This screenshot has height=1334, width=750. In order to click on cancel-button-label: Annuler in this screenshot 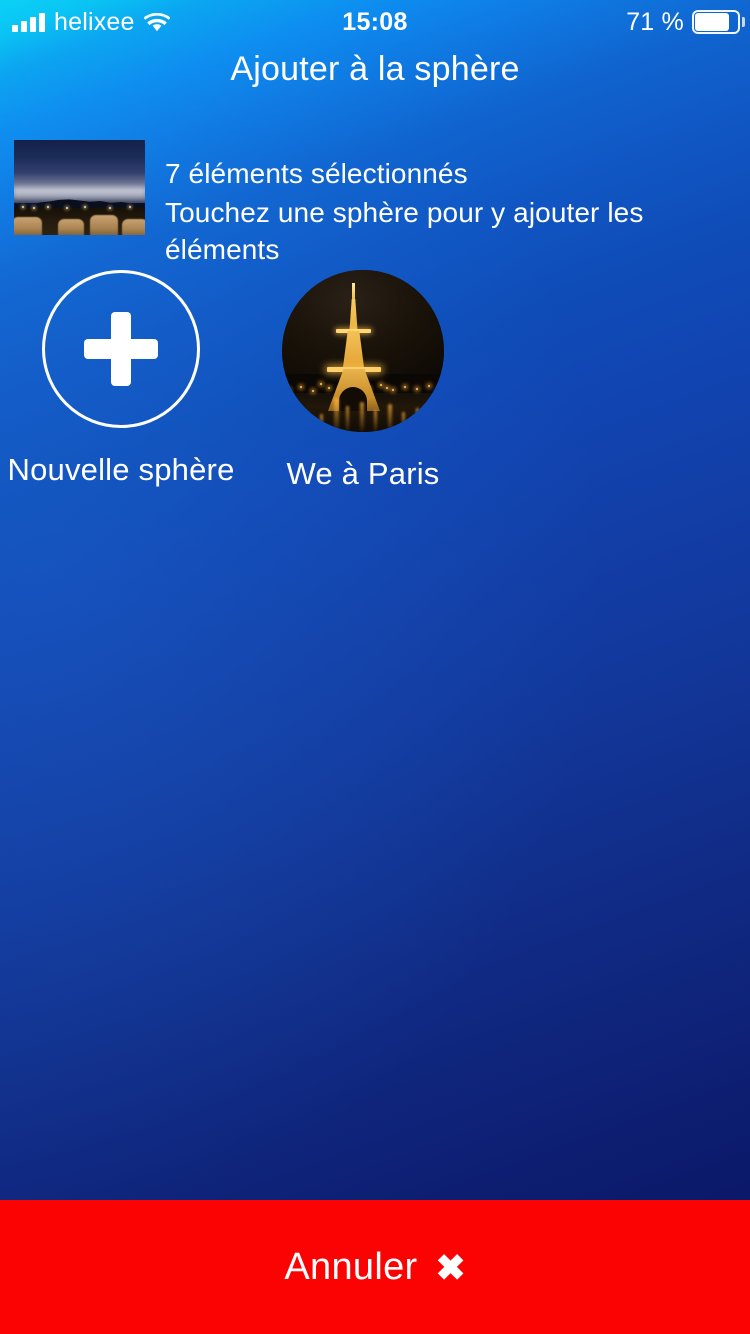, I will do `click(351, 1266)`.